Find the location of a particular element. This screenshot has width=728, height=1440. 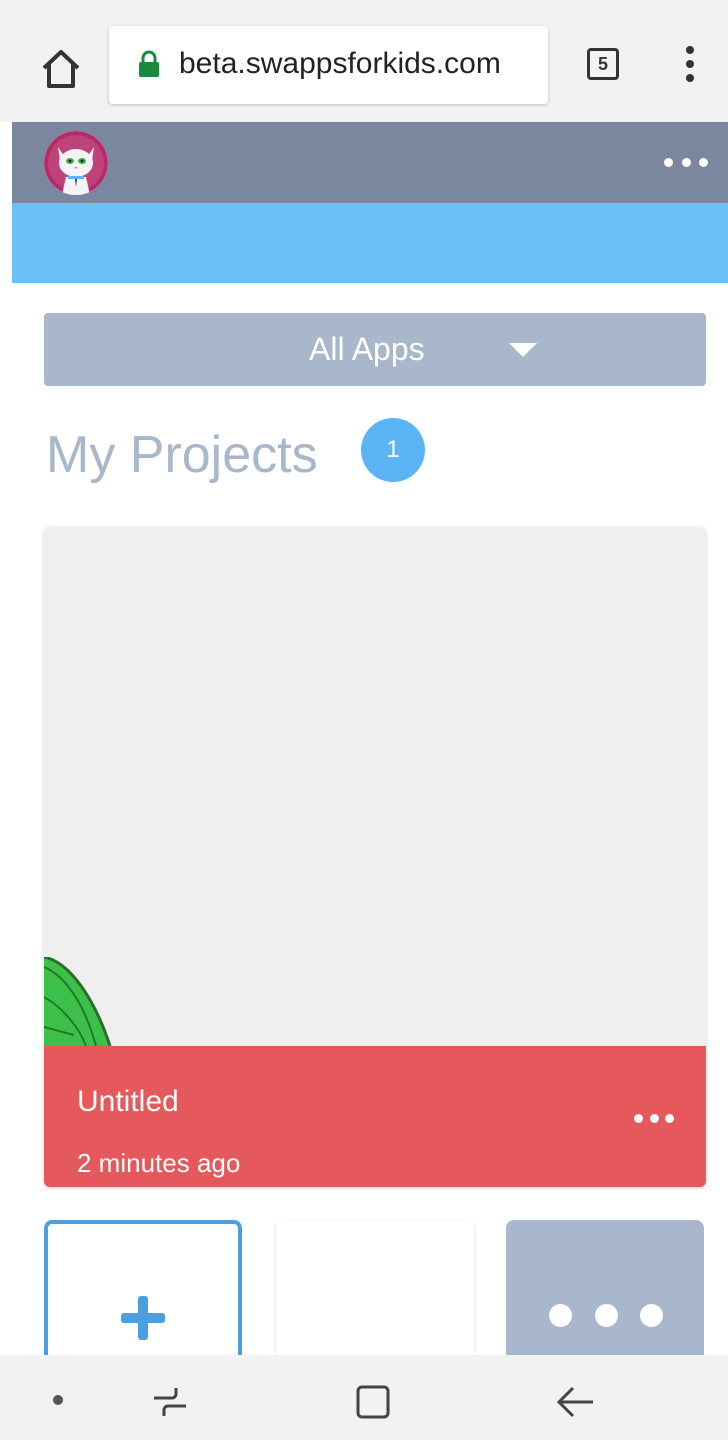

address-bar: beta.swappsforkids.com is located at coordinates (328, 65).